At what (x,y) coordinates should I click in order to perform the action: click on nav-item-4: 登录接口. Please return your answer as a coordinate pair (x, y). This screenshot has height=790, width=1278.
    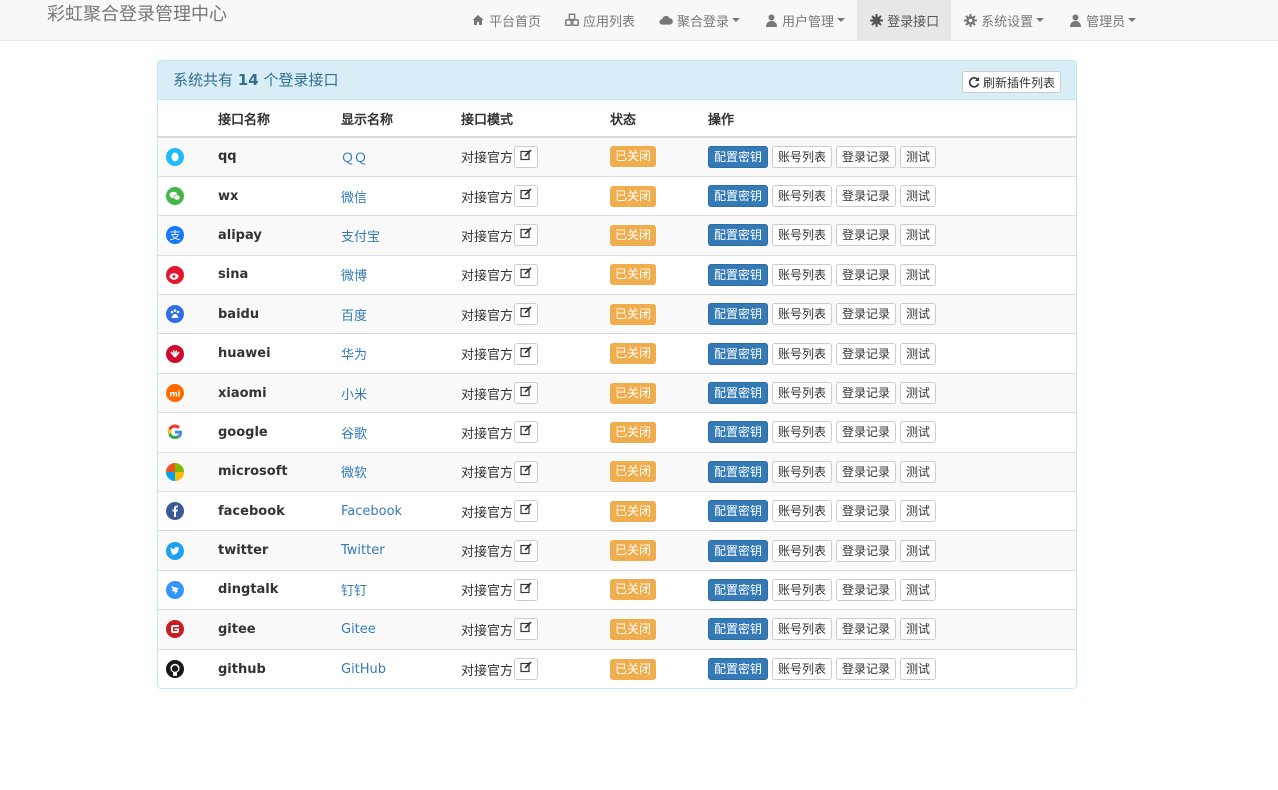
    Looking at the image, I should click on (904, 20).